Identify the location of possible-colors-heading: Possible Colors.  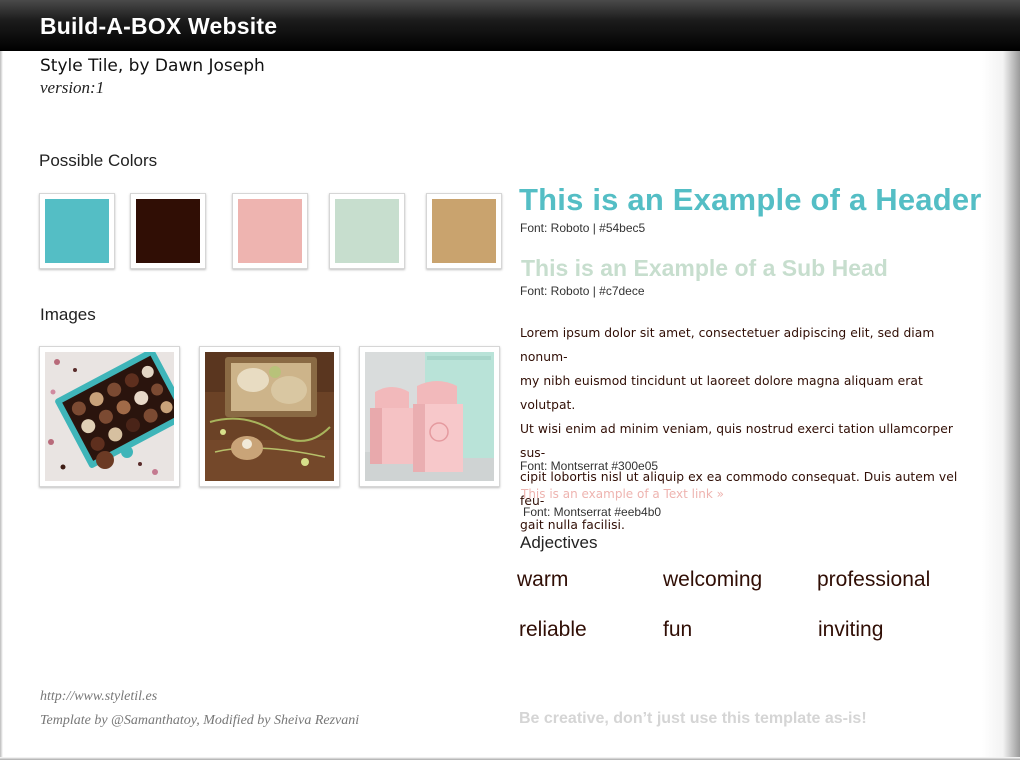
(98, 160).